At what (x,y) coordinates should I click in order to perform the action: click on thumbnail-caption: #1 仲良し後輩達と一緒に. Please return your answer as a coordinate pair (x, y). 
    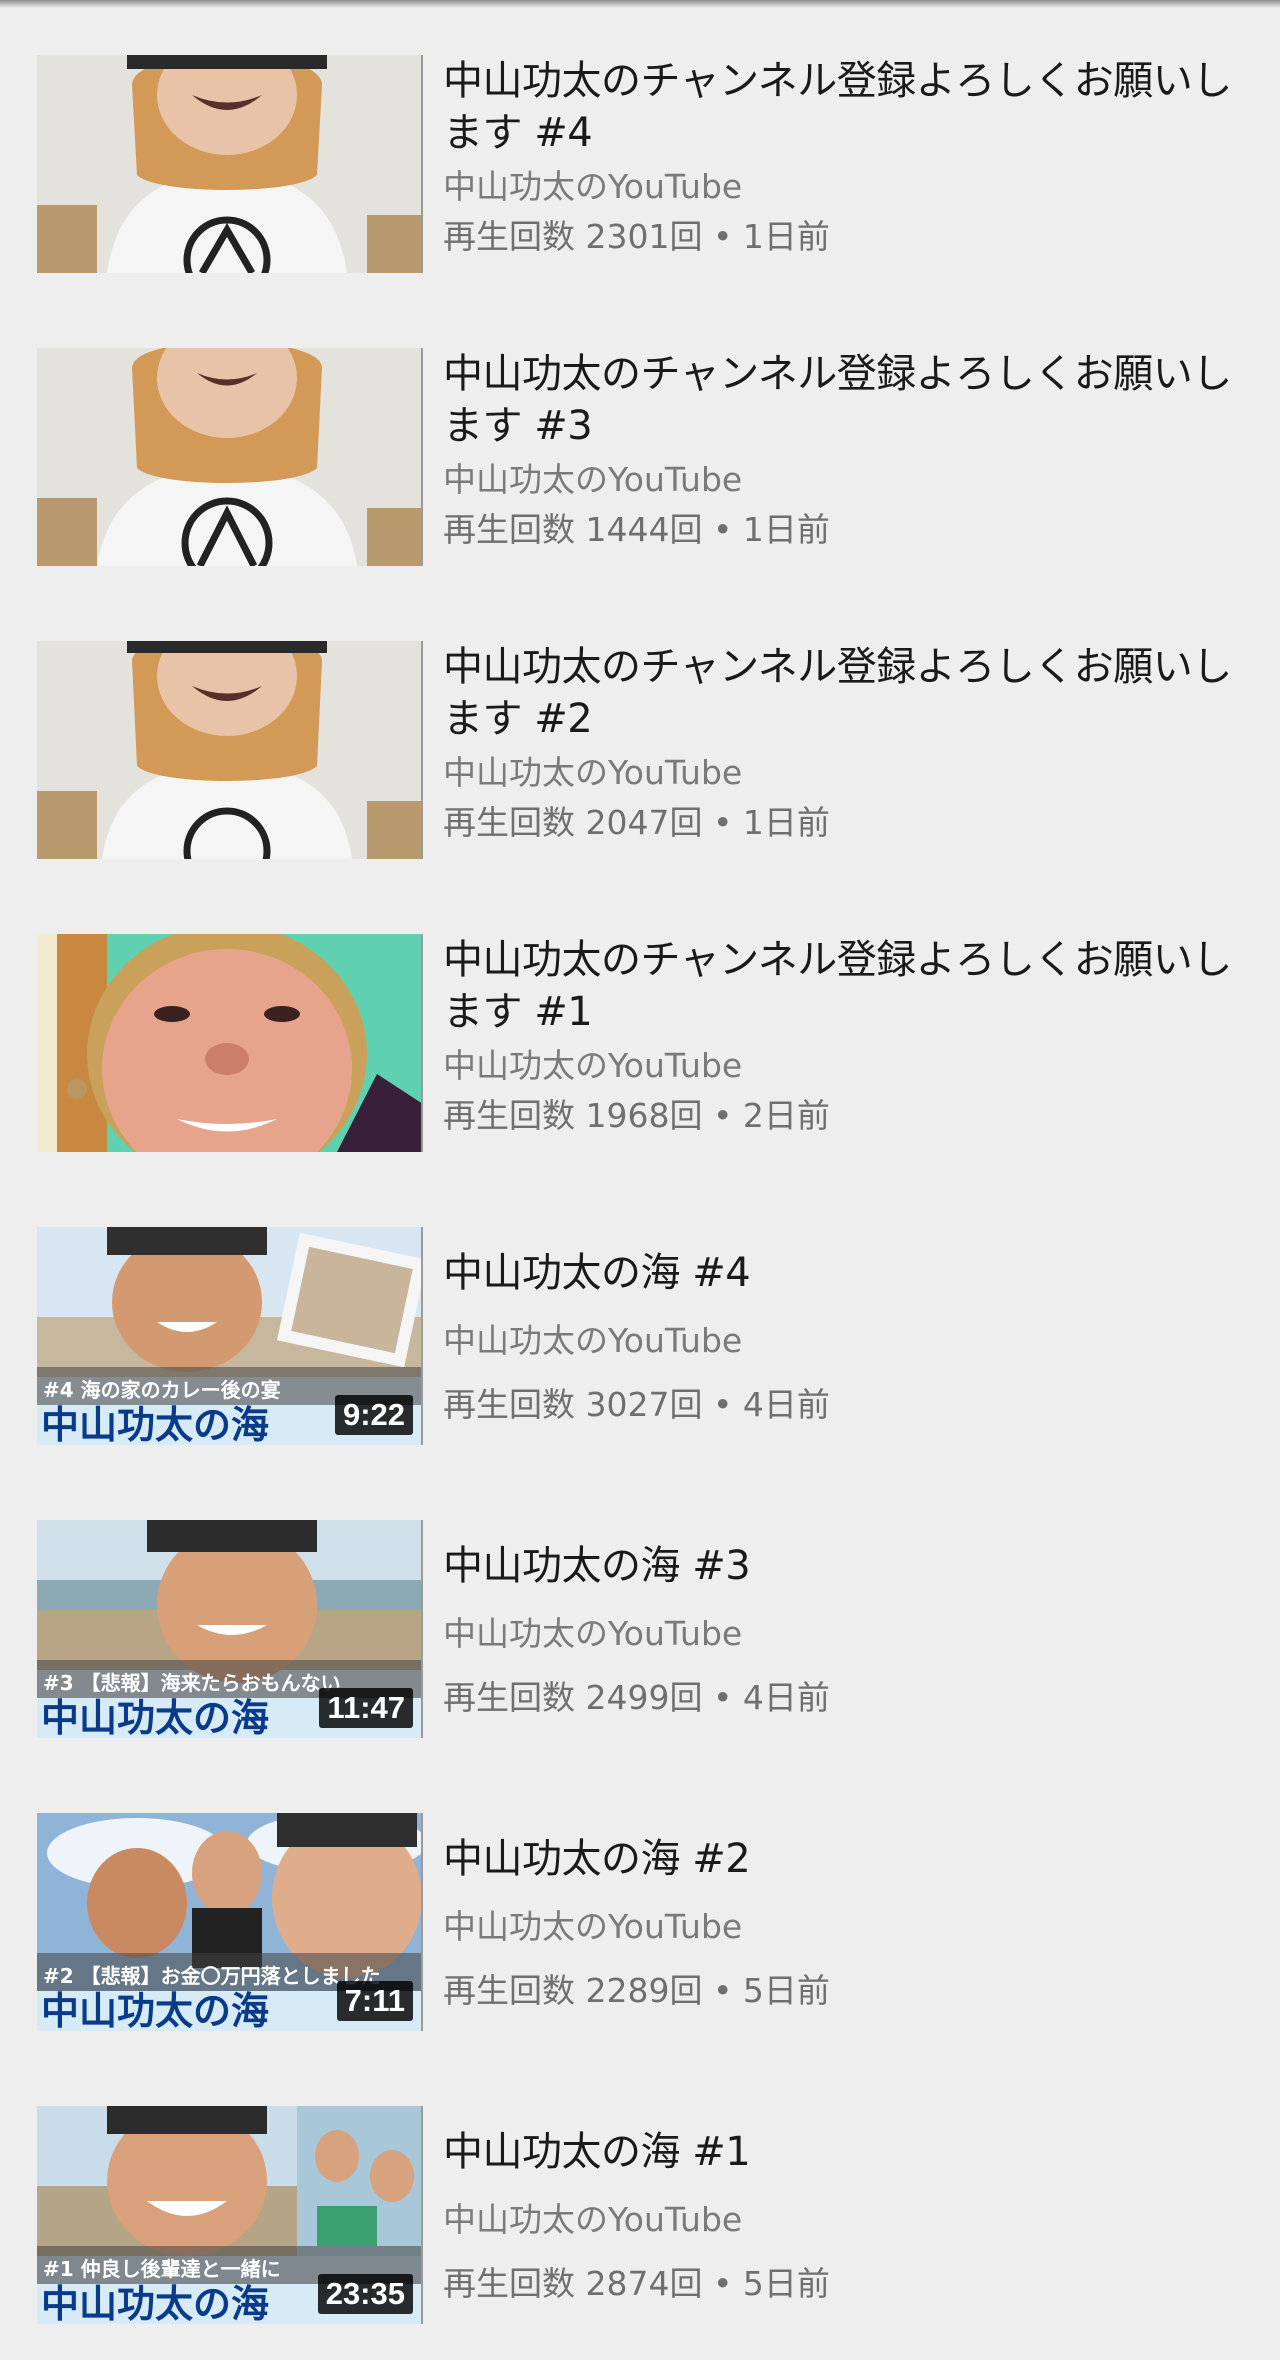
    Looking at the image, I should click on (162, 2269).